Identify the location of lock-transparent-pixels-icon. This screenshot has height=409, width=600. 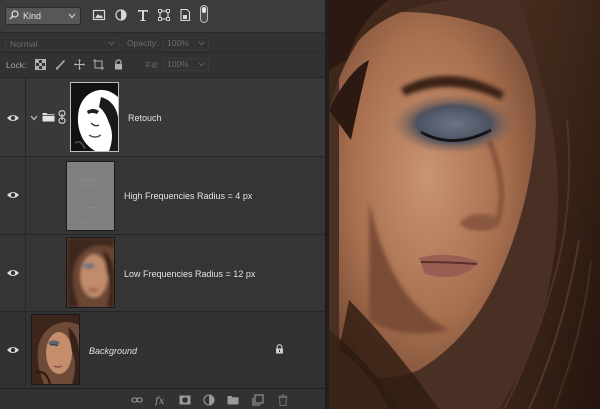
(40, 64).